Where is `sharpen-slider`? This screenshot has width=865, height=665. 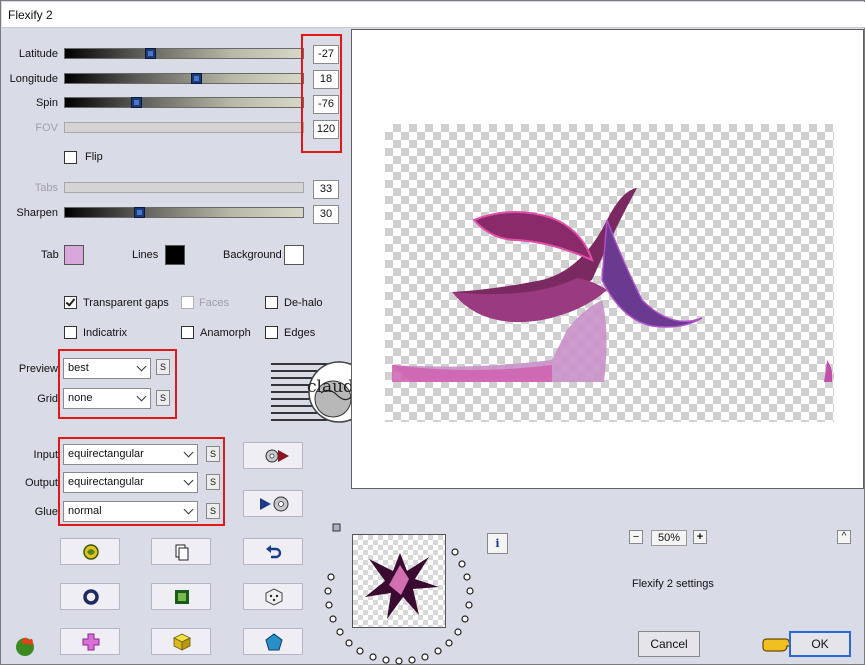 sharpen-slider is located at coordinates (184, 212).